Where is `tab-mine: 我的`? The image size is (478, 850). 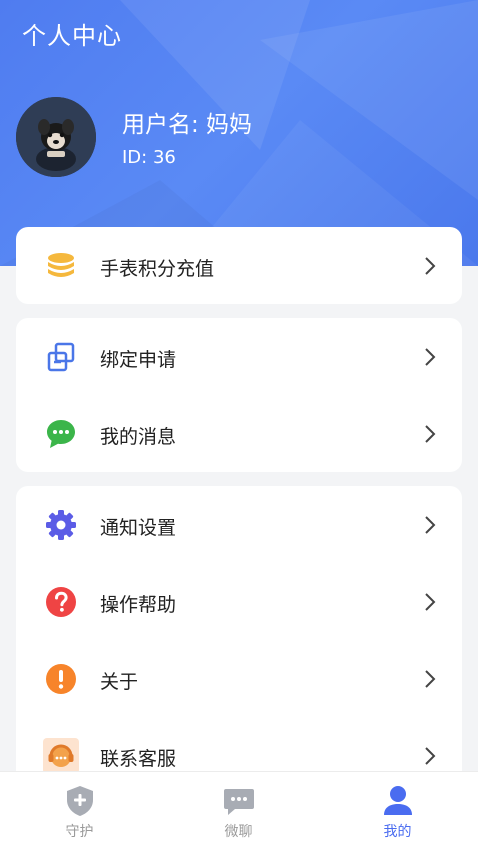 tab-mine: 我的 is located at coordinates (397, 811).